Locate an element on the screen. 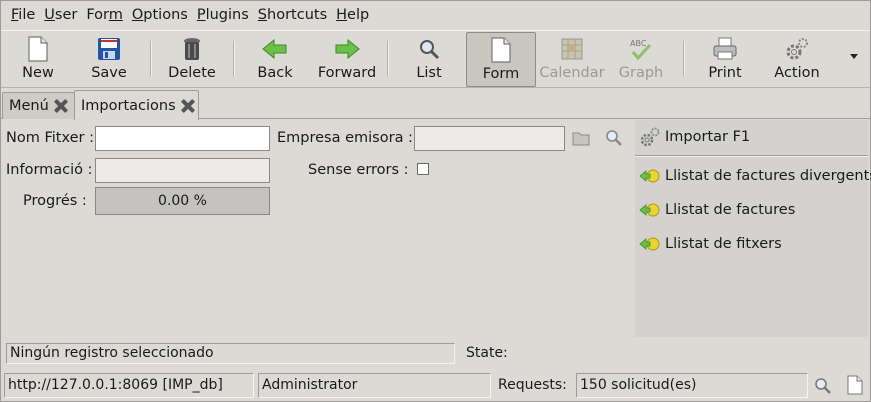 The height and width of the screenshot is (402, 871). back-button: Back is located at coordinates (275, 59).